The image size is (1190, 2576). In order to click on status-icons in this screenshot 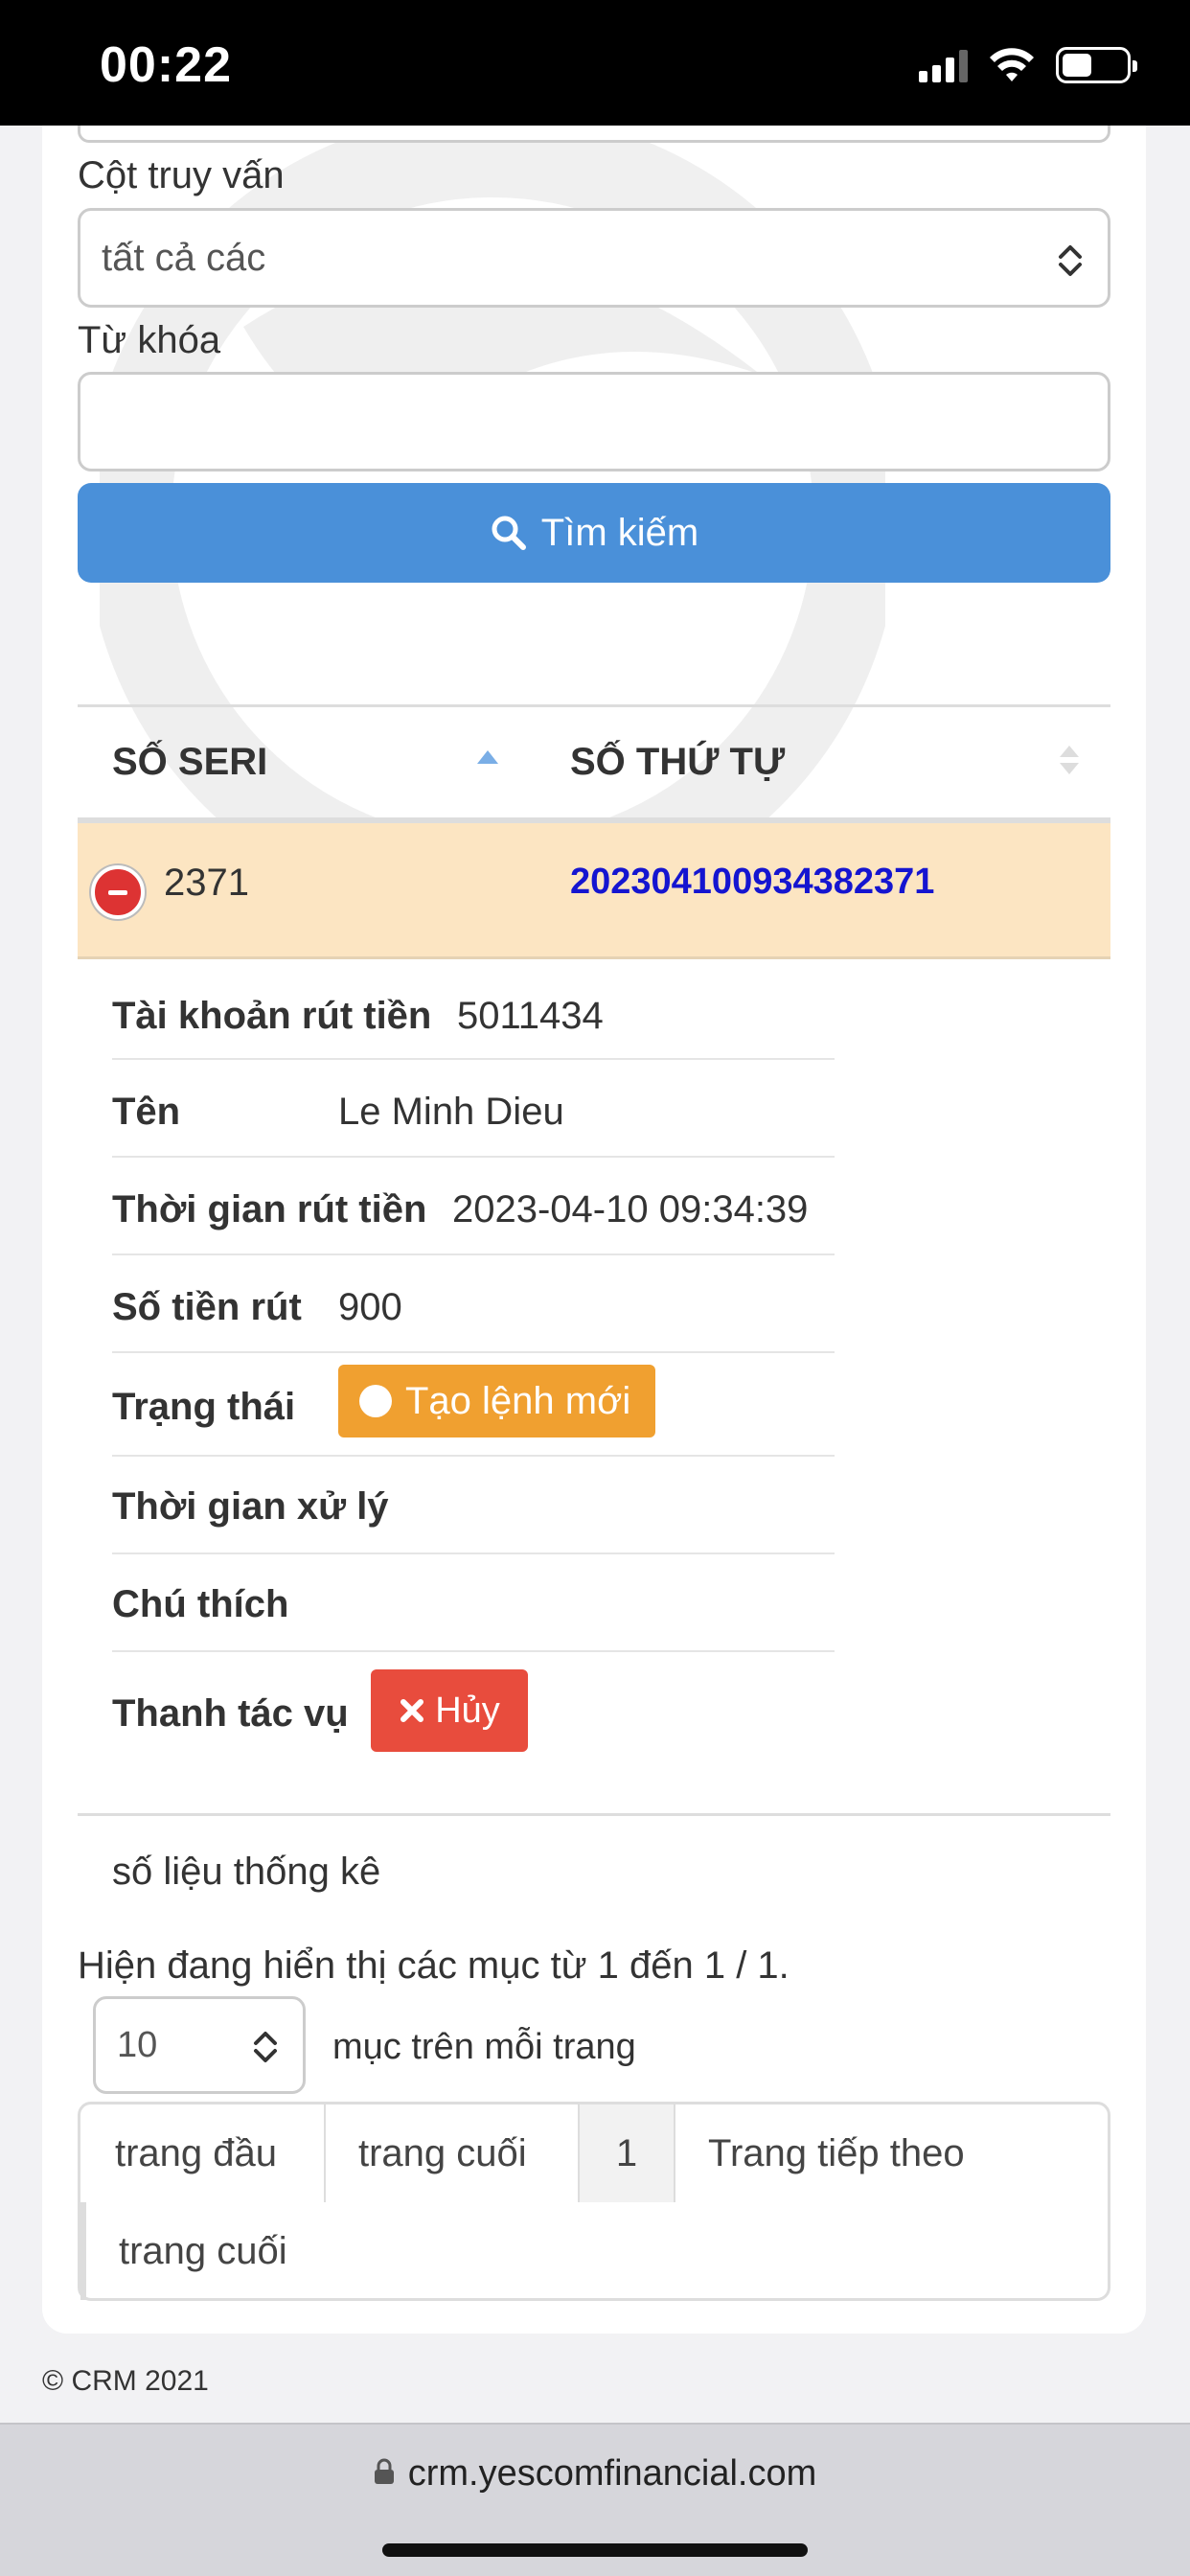, I will do `click(1028, 65)`.